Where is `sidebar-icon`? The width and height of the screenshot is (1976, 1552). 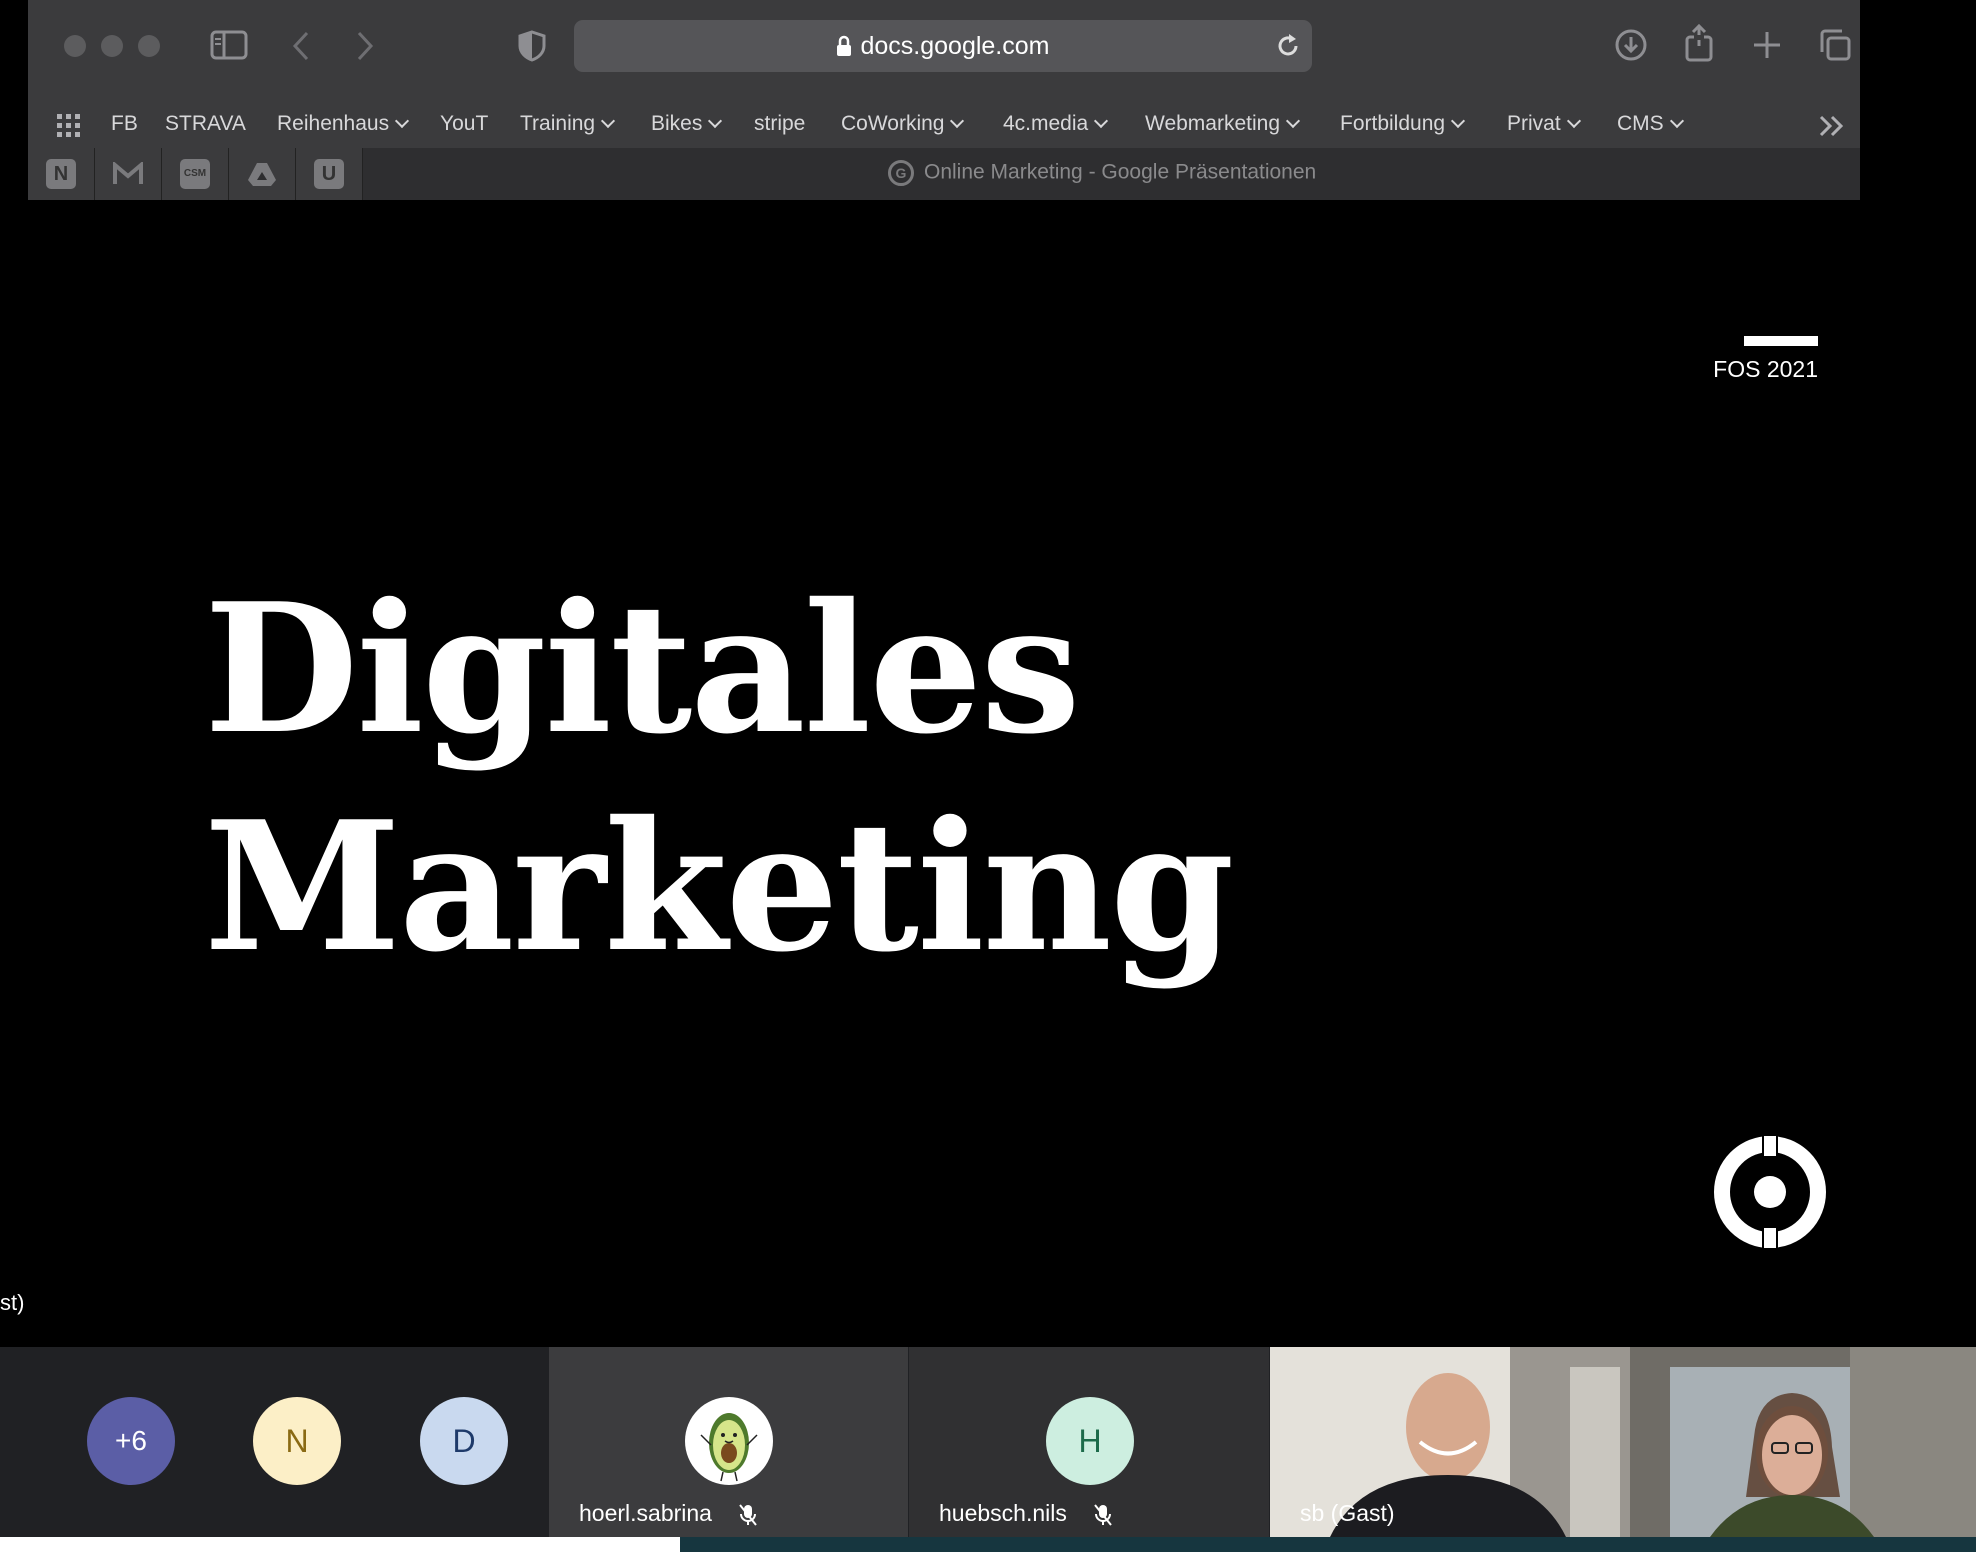
sidebar-icon is located at coordinates (229, 45).